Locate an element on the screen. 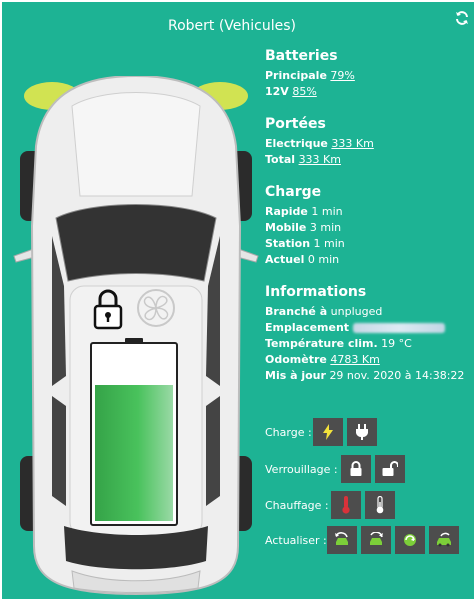 The width and height of the screenshot is (476, 603). charge-actuel-row: Actuel 0 min is located at coordinates (367, 260).